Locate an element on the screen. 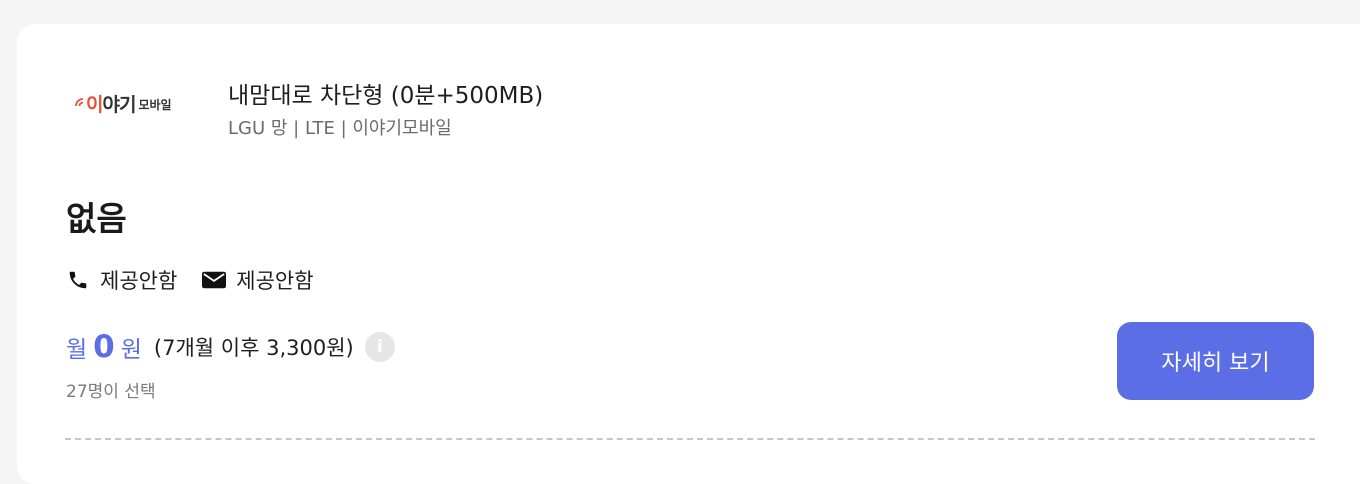 The height and width of the screenshot is (484, 1360). feature-list: 제공안함 제공안함 is located at coordinates (202, 280).